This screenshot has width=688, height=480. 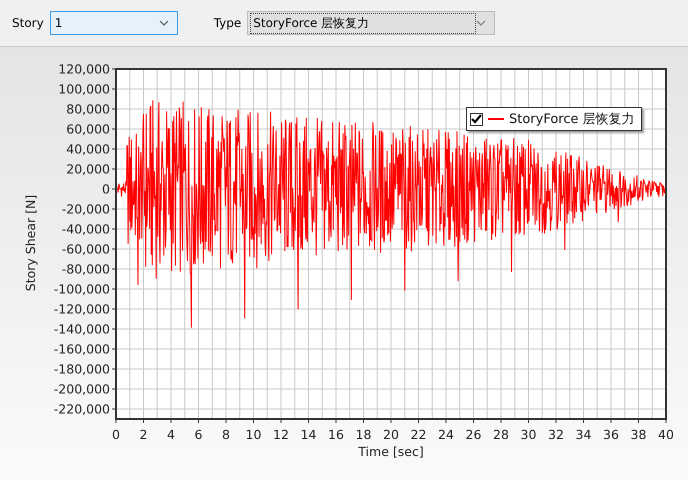 What do you see at coordinates (611, 434) in the screenshot?
I see `x-tick-label: 36` at bounding box center [611, 434].